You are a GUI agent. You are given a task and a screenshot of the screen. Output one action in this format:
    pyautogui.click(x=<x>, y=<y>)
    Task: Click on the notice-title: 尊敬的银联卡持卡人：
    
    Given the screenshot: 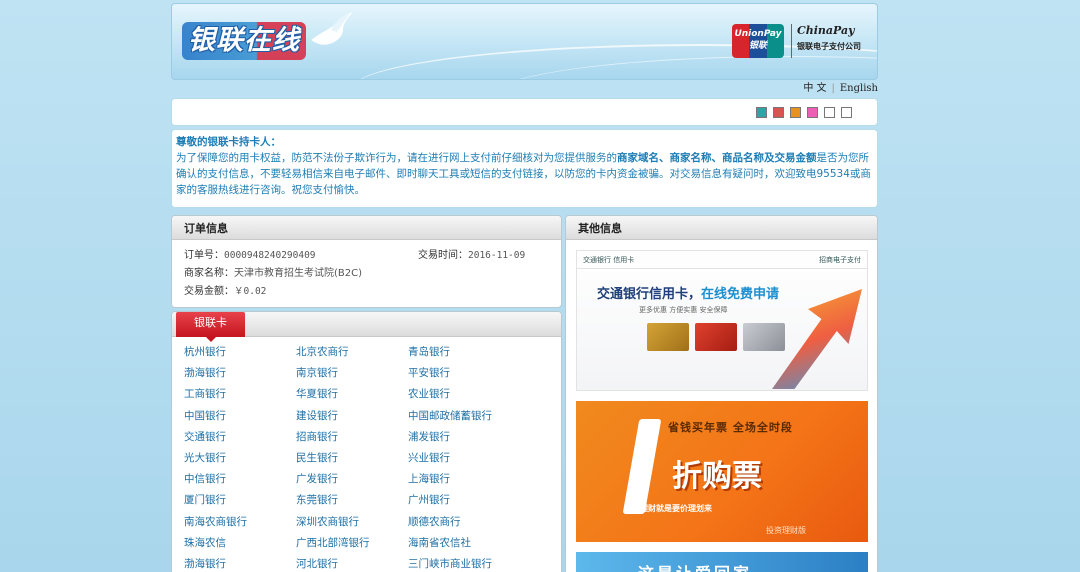 What is the action you would take?
    pyautogui.click(x=228, y=142)
    